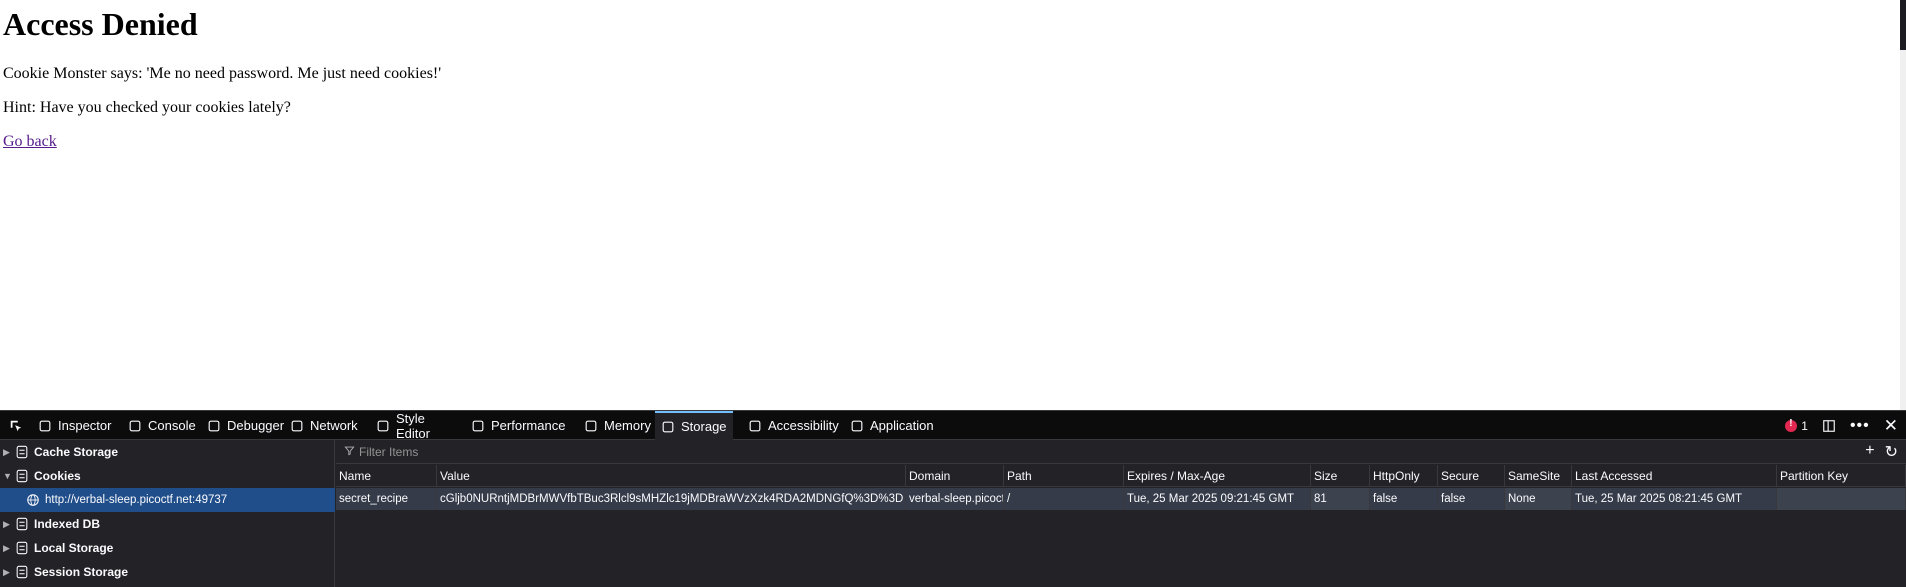  Describe the element at coordinates (755, 426) in the screenshot. I see `accessibility-icon` at that location.